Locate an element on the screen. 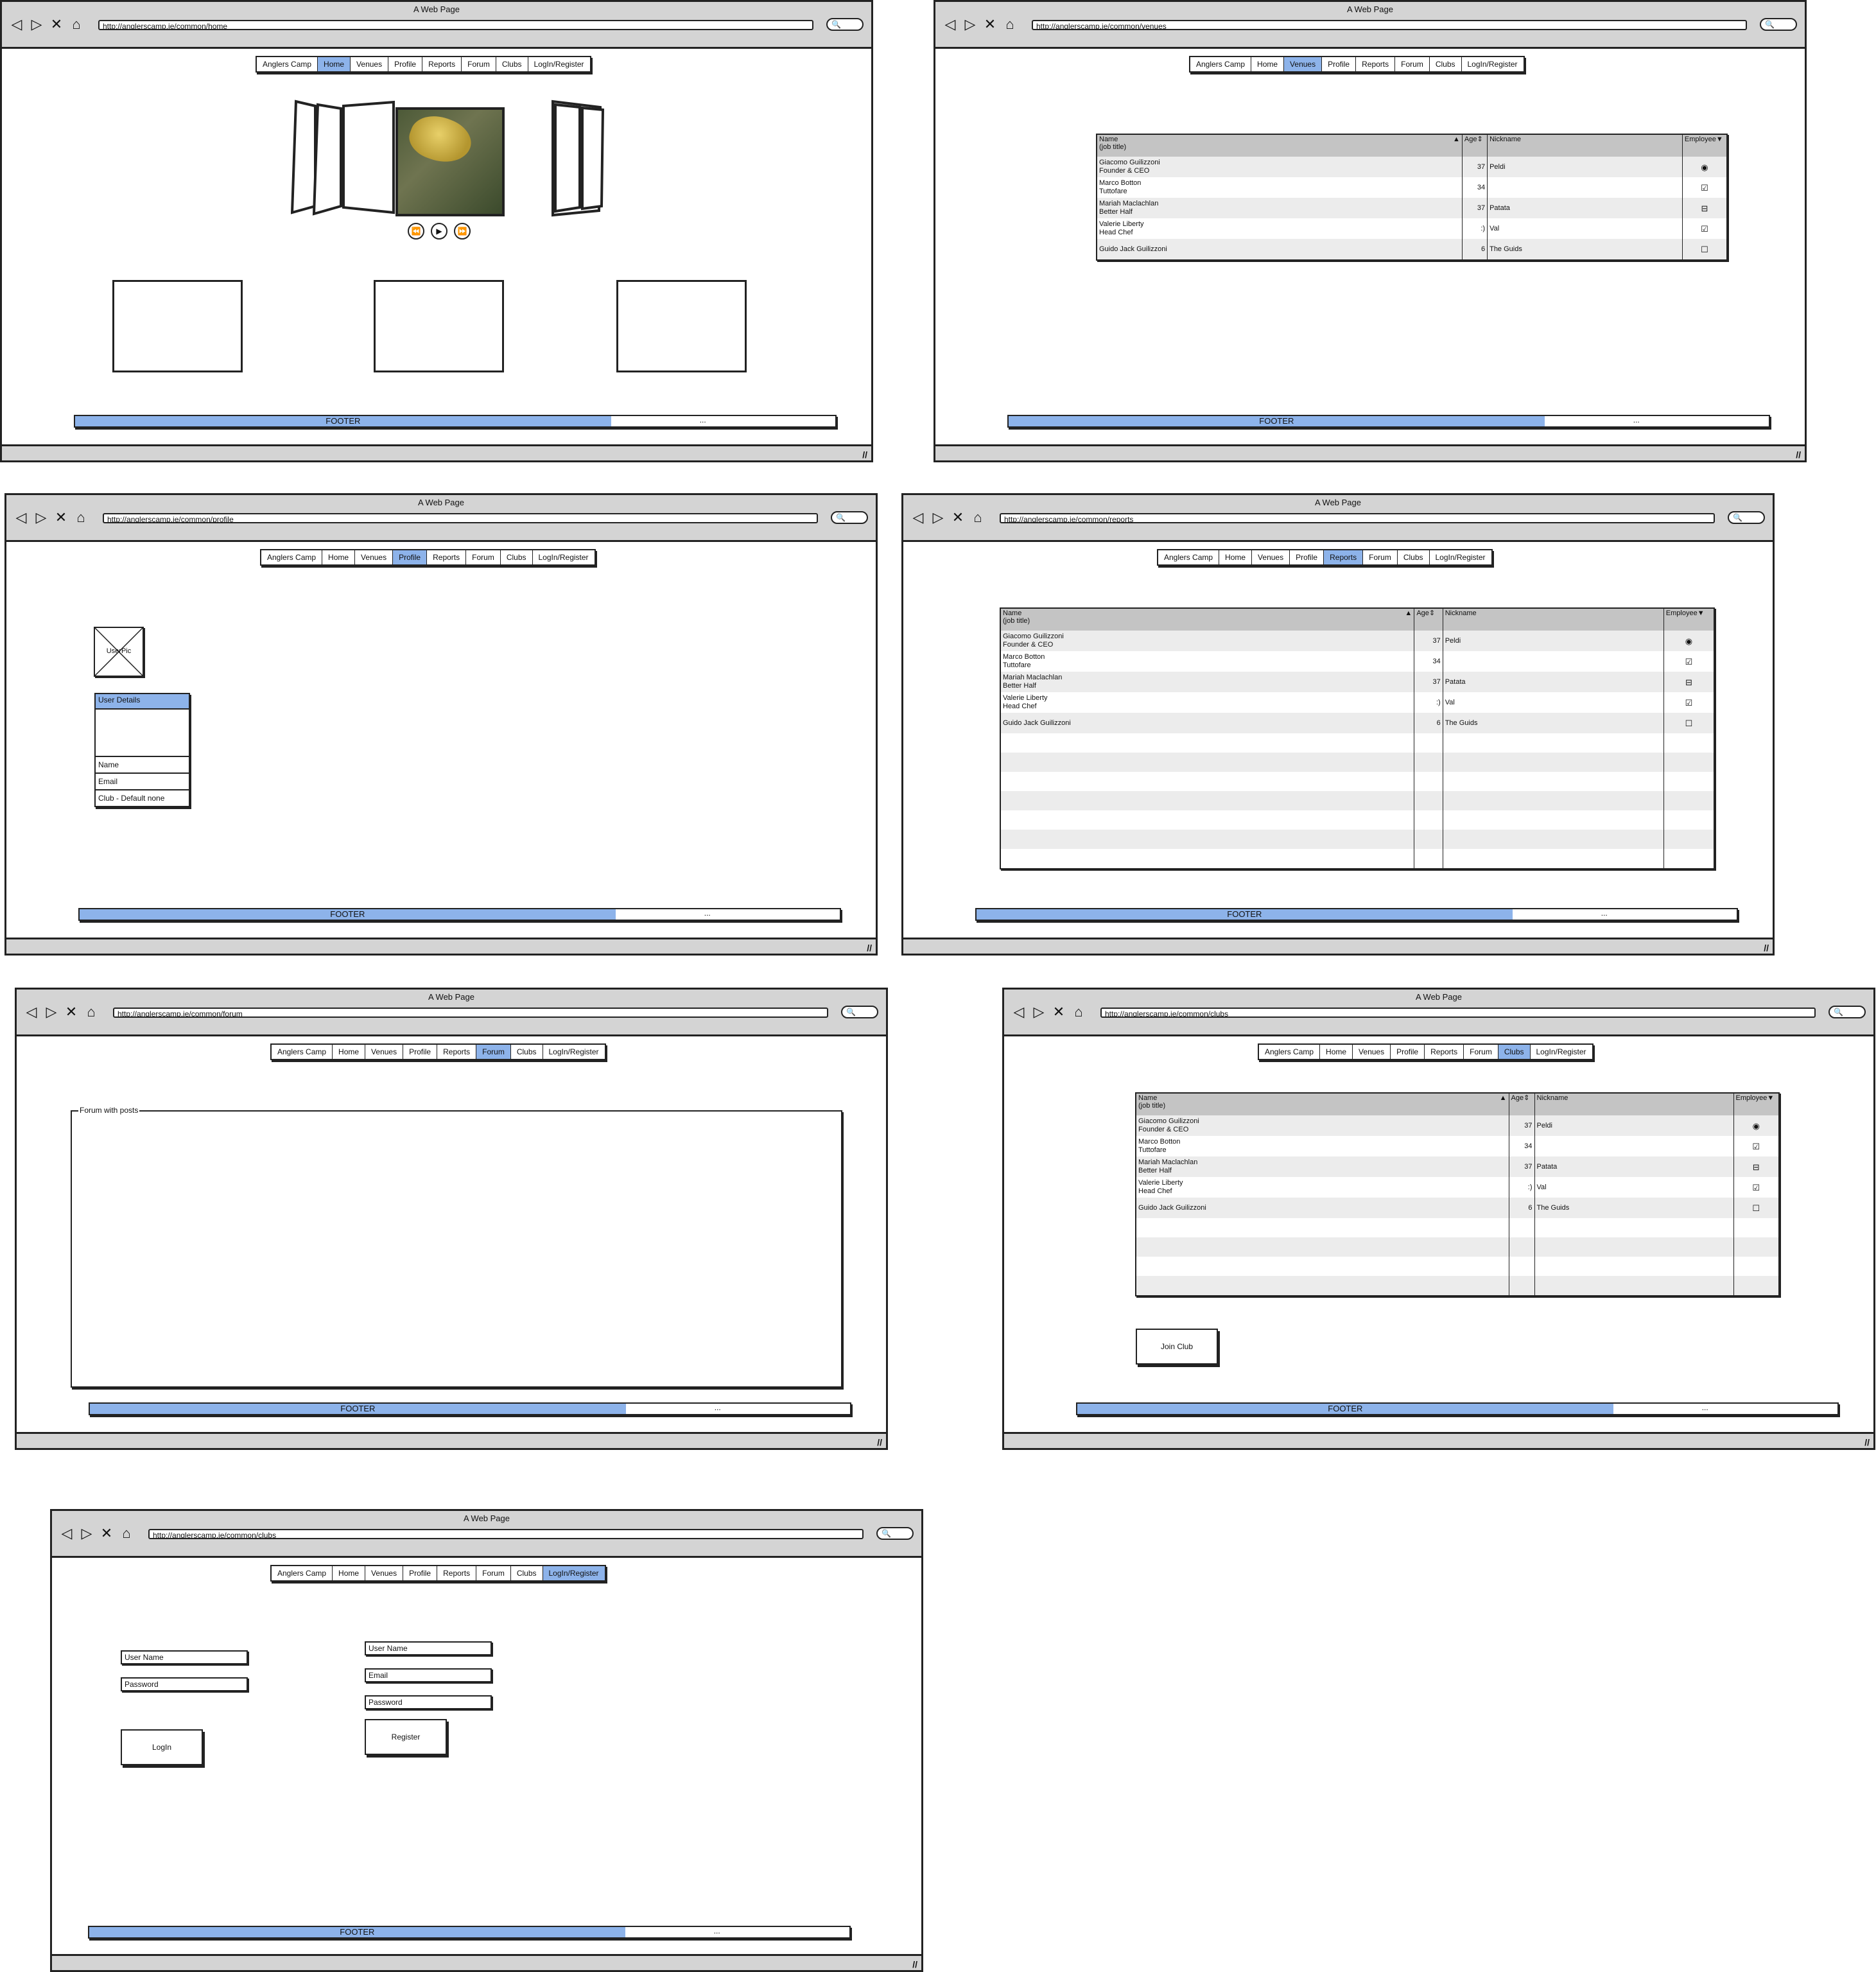 The image size is (1876, 1972). join-club-button: Join Club is located at coordinates (1177, 1347).